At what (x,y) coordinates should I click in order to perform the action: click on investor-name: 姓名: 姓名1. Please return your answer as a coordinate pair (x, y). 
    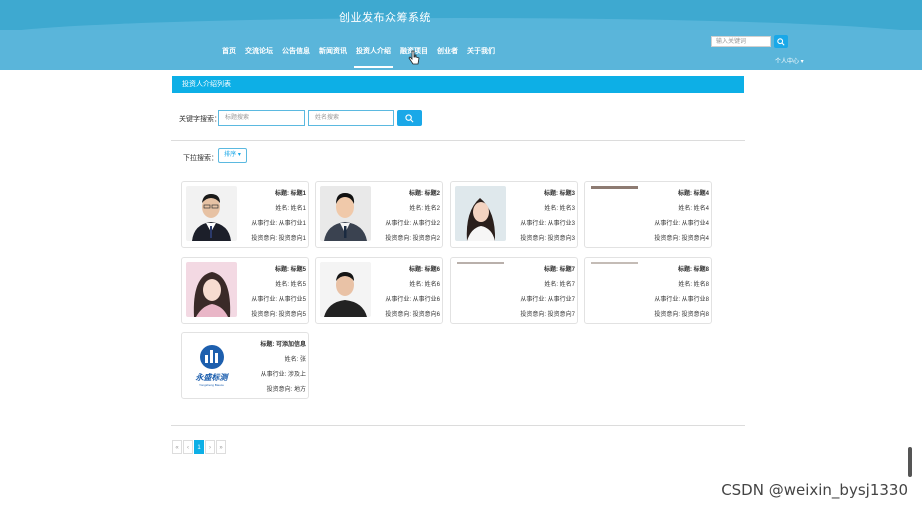
    Looking at the image, I should click on (290, 209).